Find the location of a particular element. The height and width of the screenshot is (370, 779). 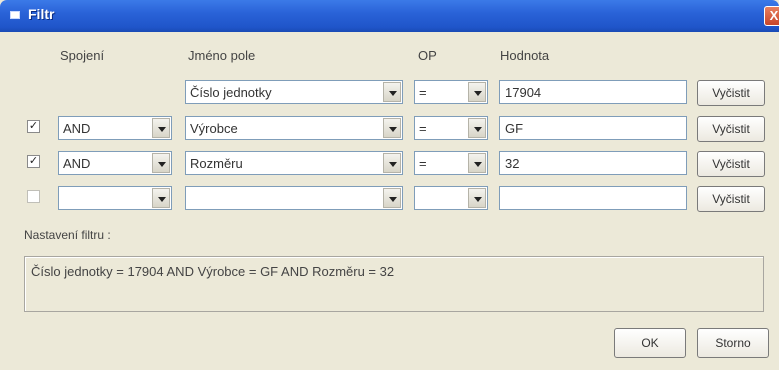

value-input-row-2: GF is located at coordinates (593, 128).